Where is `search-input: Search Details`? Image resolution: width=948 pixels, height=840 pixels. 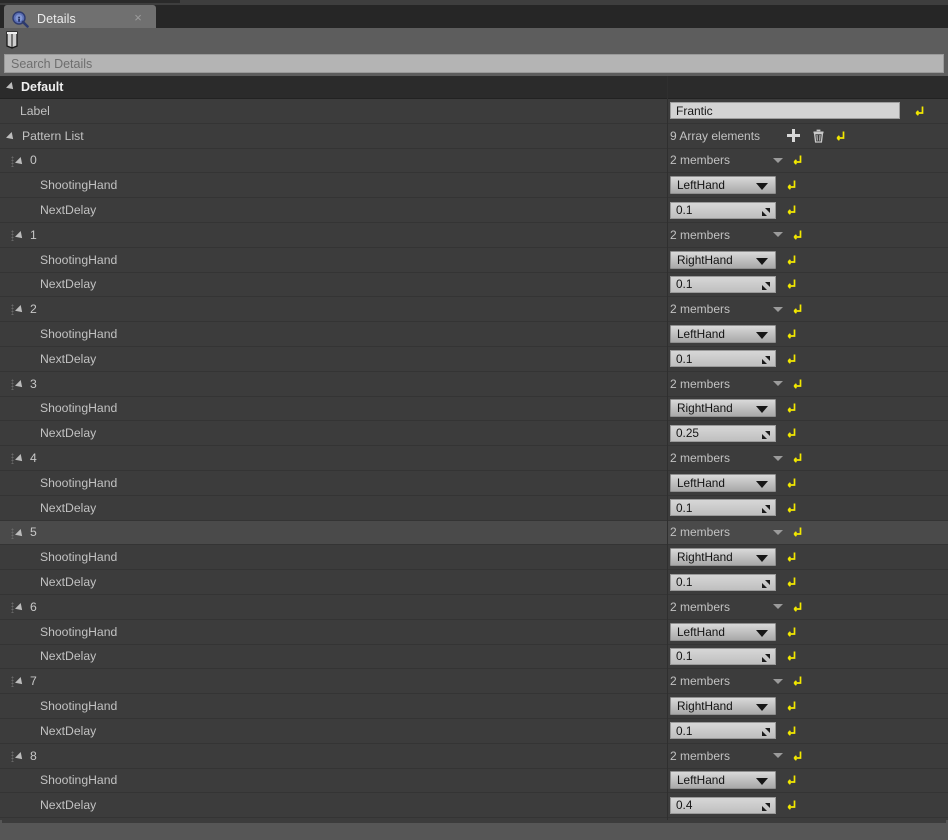 search-input: Search Details is located at coordinates (474, 63).